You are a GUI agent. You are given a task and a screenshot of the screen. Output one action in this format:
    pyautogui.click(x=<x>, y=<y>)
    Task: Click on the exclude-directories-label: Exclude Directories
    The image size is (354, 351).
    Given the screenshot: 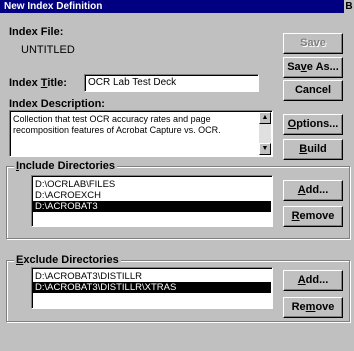 What is the action you would take?
    pyautogui.click(x=67, y=260)
    